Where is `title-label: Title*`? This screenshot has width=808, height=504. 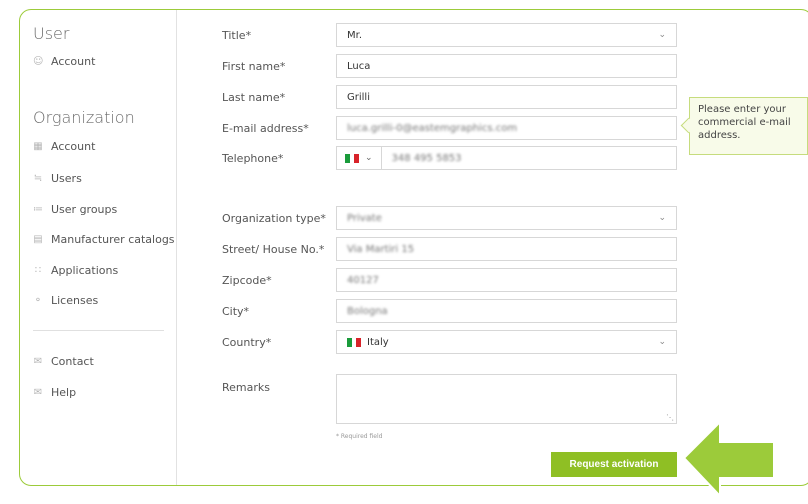 title-label: Title* is located at coordinates (237, 35).